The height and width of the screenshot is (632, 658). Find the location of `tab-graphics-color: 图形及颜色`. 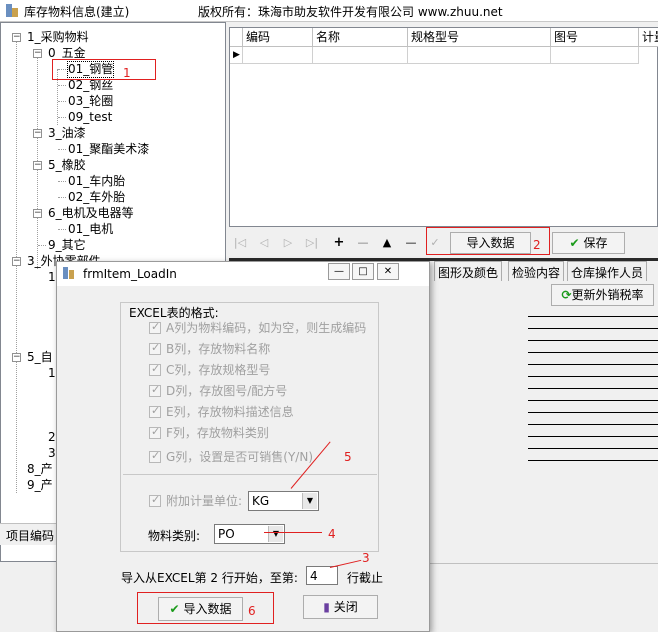

tab-graphics-color: 图形及颜色 is located at coordinates (468, 271).